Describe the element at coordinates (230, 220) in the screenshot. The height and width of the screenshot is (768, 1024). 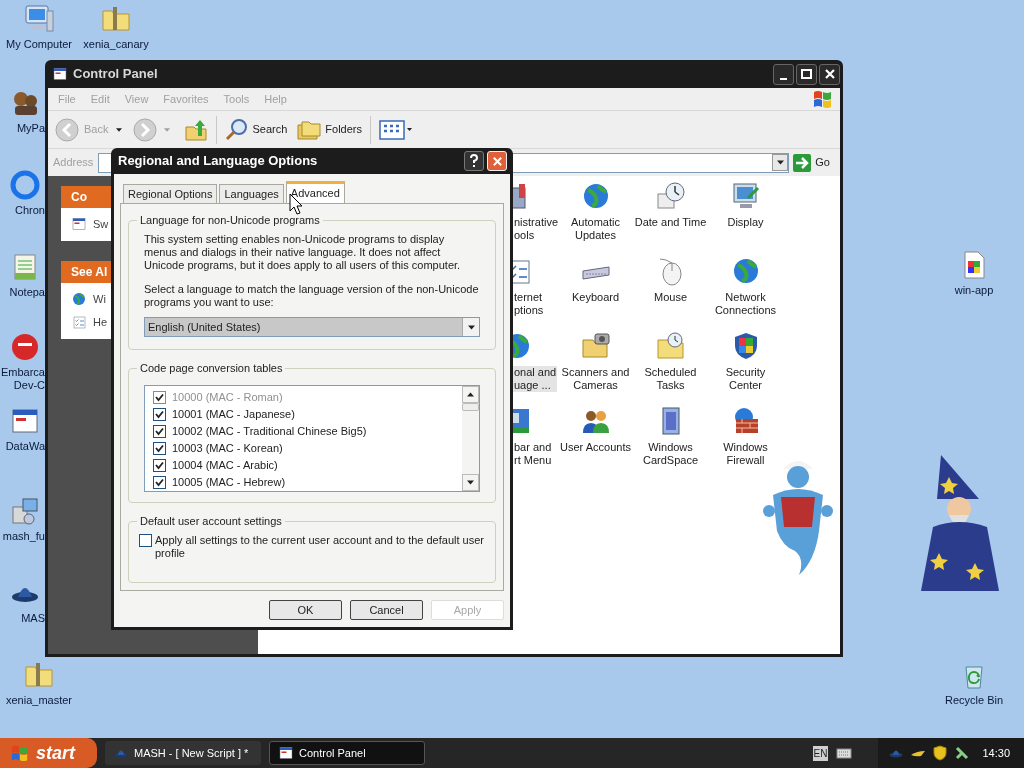
I see `group-legend: Language for non-Unicode programs` at that location.